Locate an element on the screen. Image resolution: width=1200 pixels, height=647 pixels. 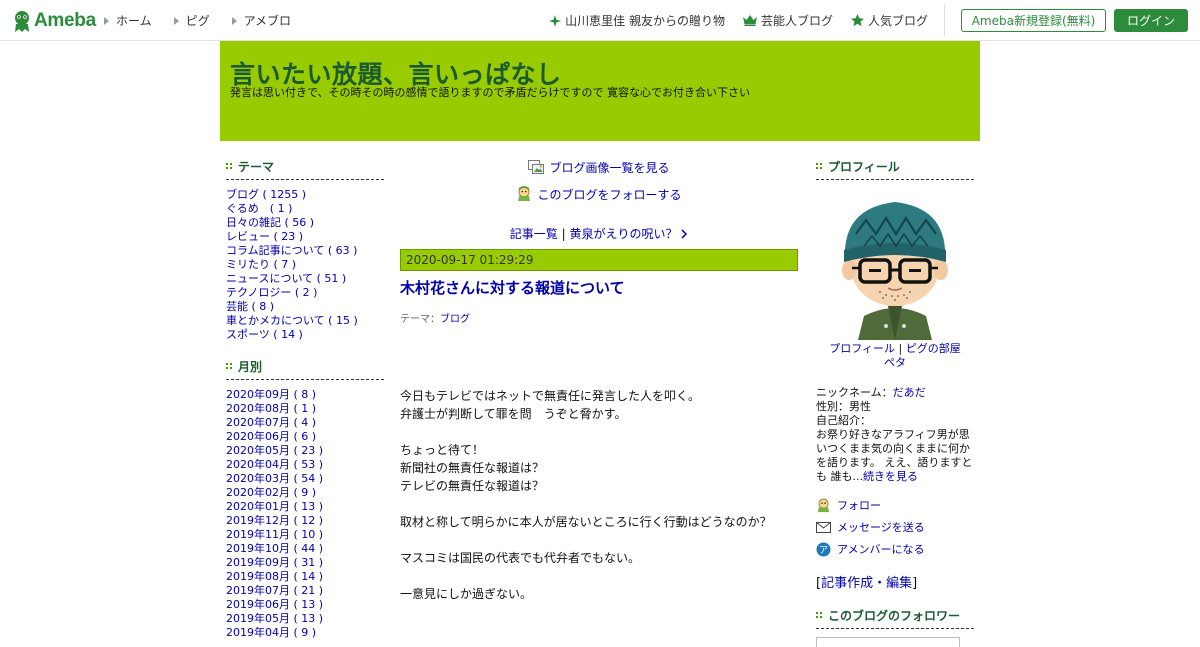
ameba-logo: Ameba is located at coordinates (54, 21).